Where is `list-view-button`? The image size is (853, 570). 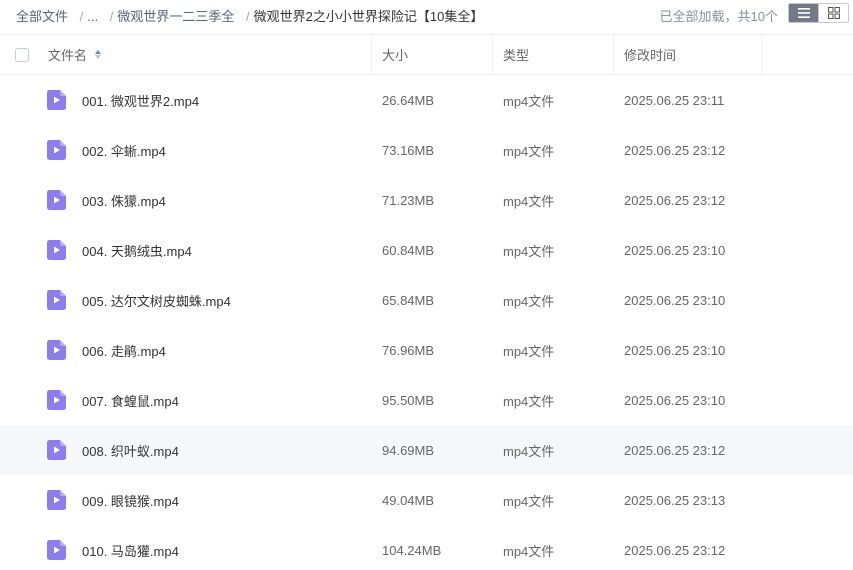 list-view-button is located at coordinates (804, 13).